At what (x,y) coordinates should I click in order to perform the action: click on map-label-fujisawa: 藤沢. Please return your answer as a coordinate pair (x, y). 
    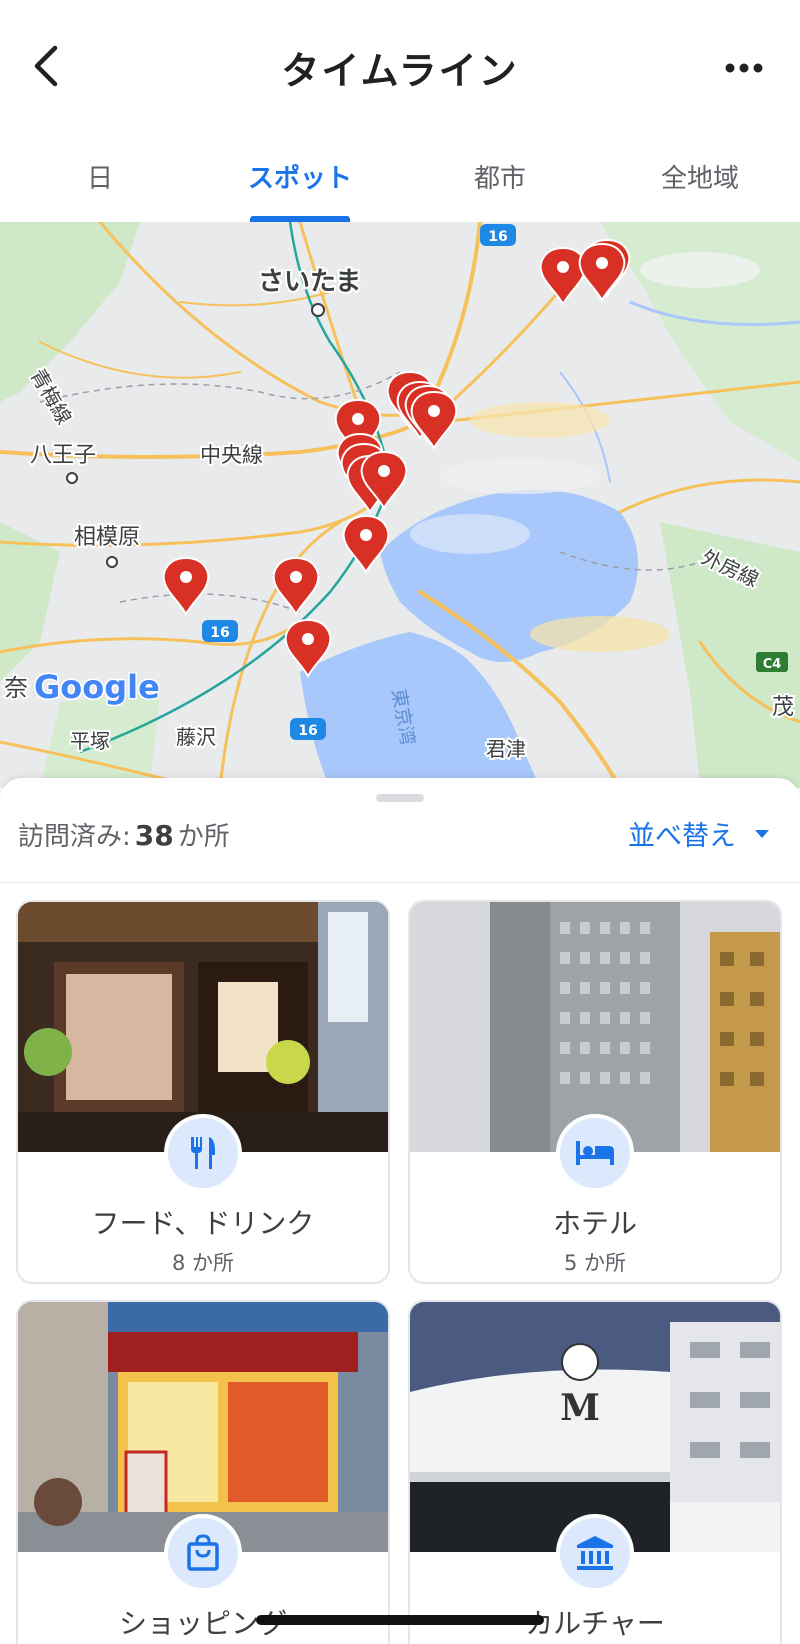
    Looking at the image, I should click on (196, 737).